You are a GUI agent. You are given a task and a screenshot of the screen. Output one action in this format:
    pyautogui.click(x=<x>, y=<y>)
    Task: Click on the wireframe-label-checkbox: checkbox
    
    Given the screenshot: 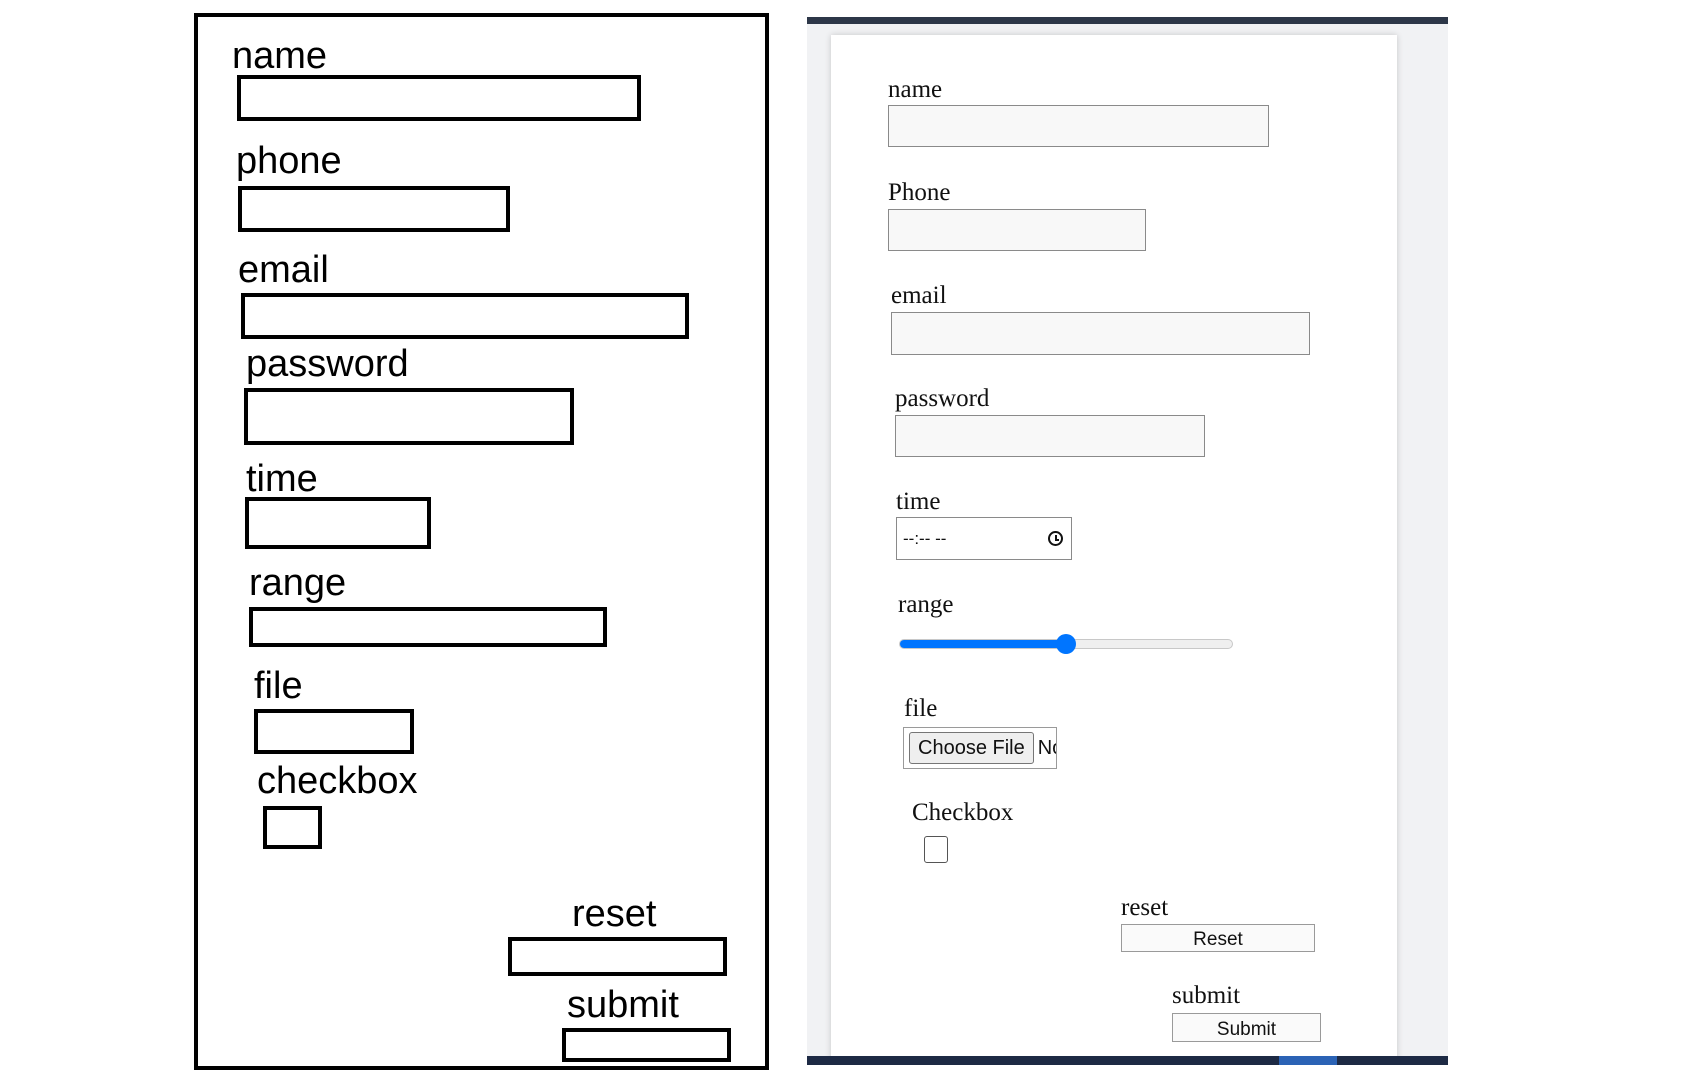 What is the action you would take?
    pyautogui.click(x=337, y=781)
    